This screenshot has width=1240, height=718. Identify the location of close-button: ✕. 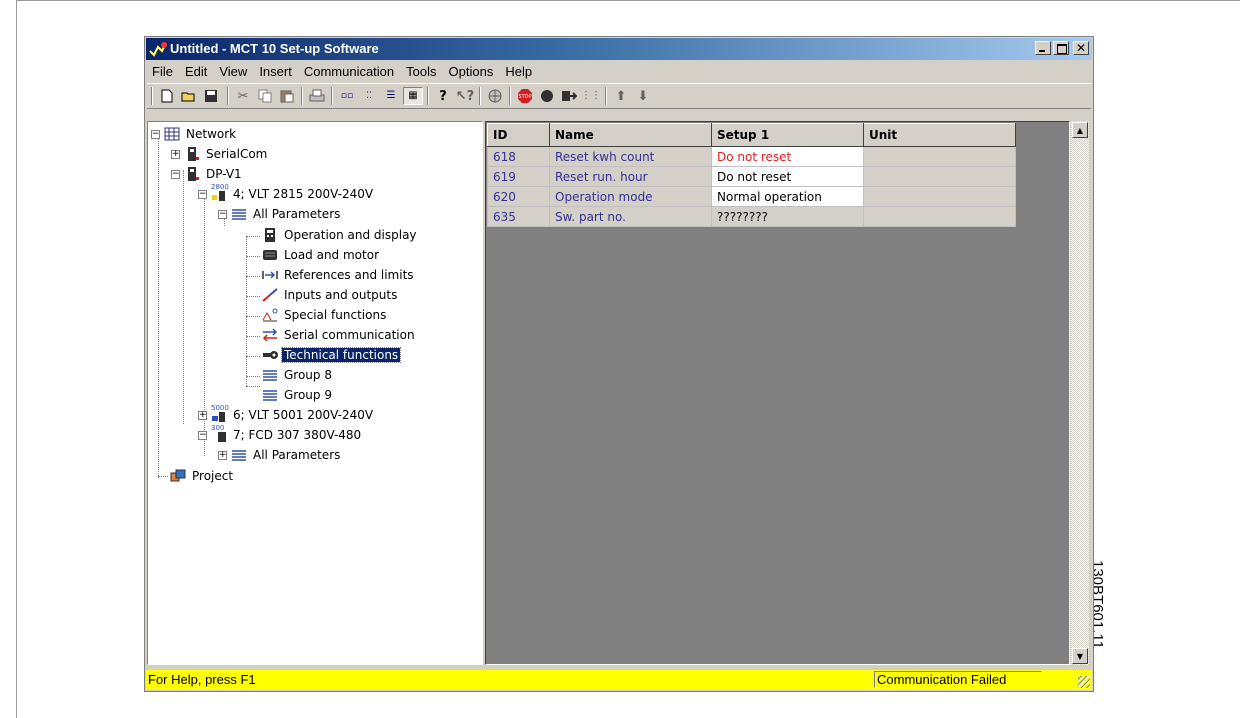
(1081, 48).